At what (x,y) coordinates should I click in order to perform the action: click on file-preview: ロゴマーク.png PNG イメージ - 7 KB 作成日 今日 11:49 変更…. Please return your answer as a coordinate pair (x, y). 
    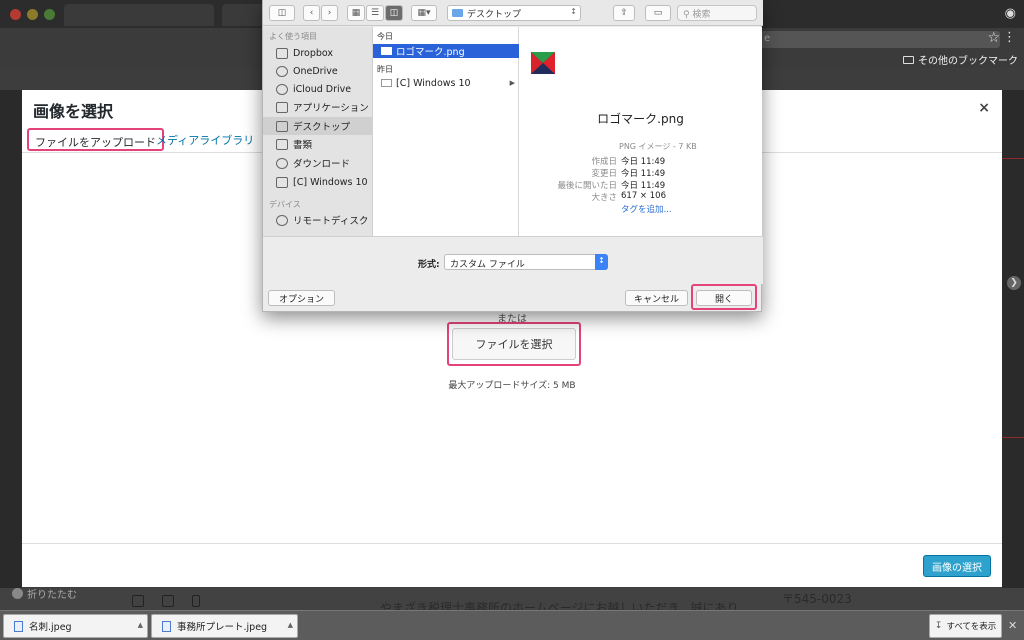
    Looking at the image, I should click on (640, 131).